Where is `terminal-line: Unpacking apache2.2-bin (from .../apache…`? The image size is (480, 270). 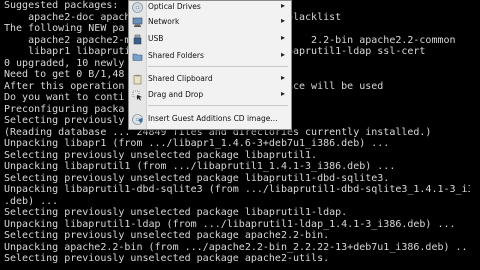 terminal-line: Unpacking apache2.2-bin (from .../apache… is located at coordinates (239, 247).